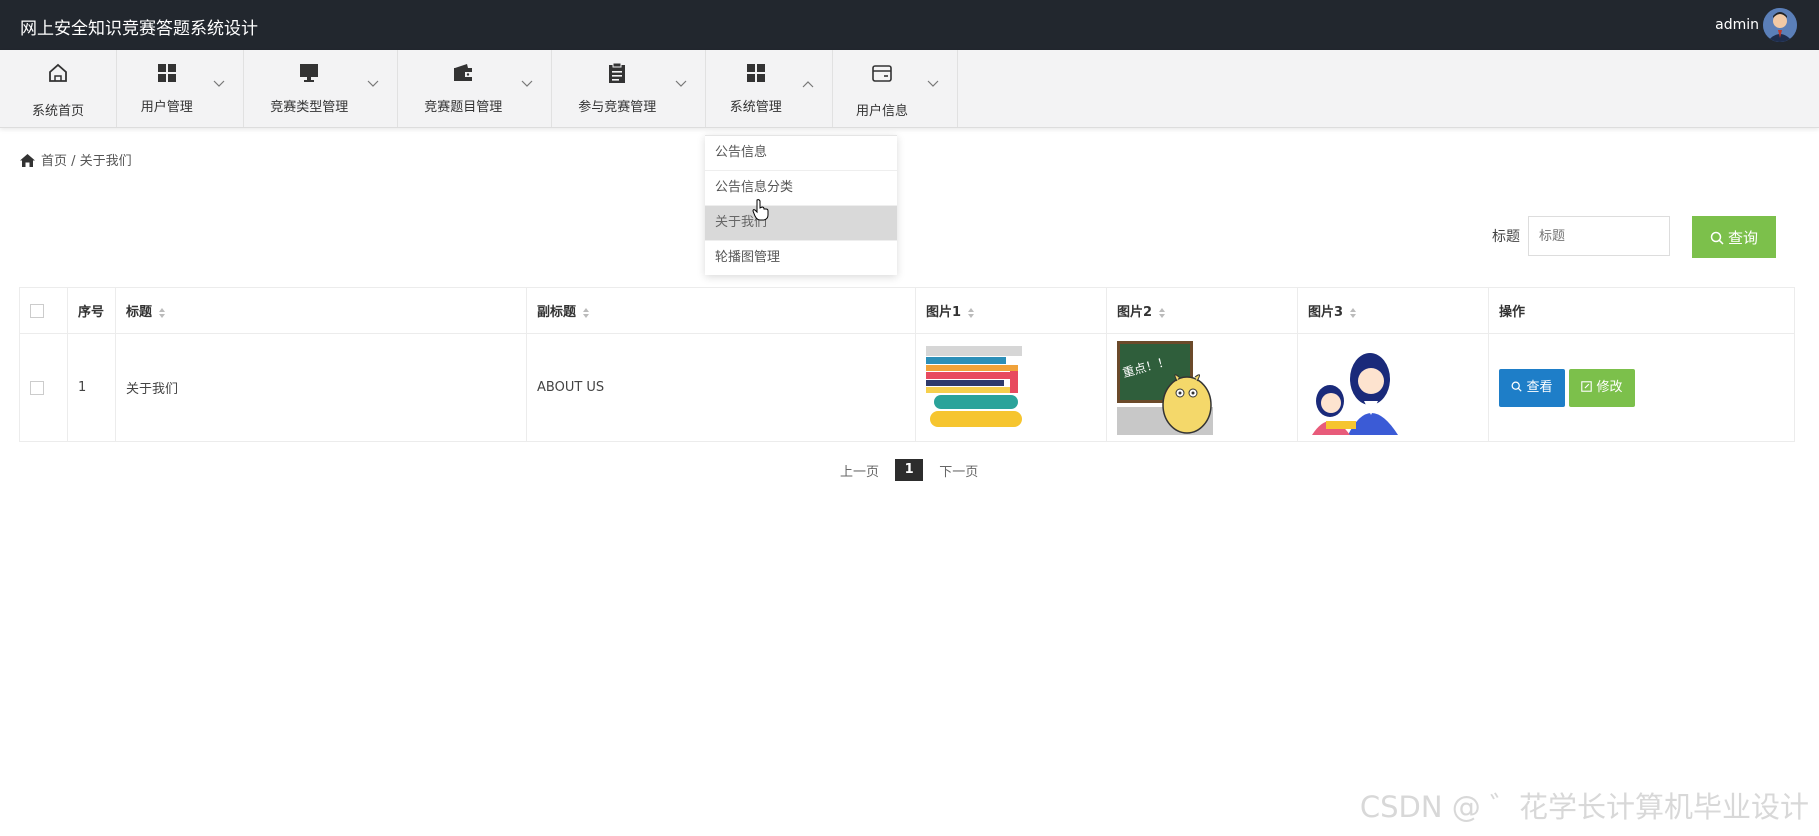 Image resolution: width=1819 pixels, height=836 pixels. Describe the element at coordinates (320, 88) in the screenshot. I see `nav-item-contest-types: 竞赛类型管理` at that location.